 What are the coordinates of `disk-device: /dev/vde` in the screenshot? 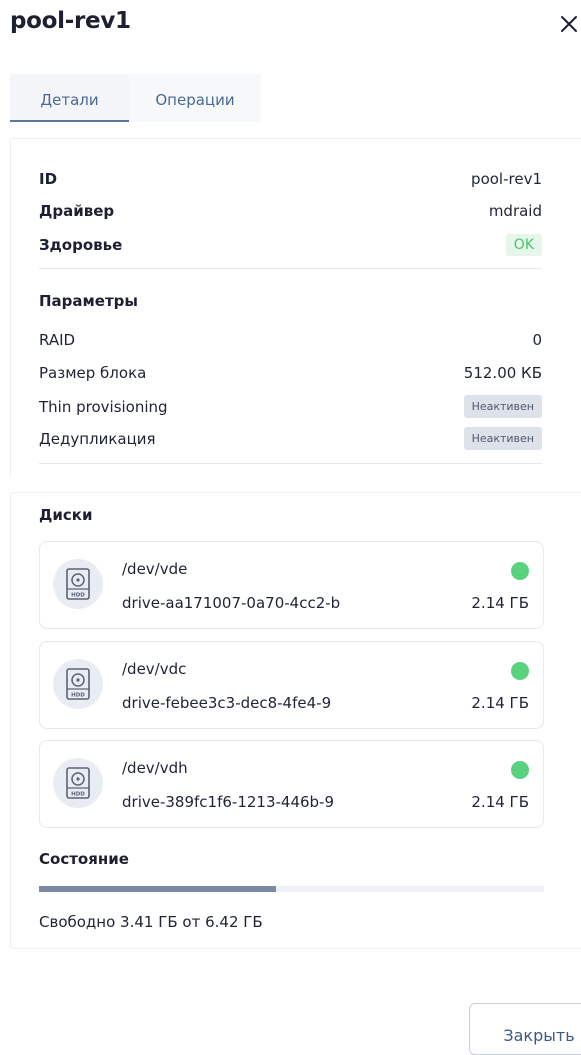 It's located at (155, 569).